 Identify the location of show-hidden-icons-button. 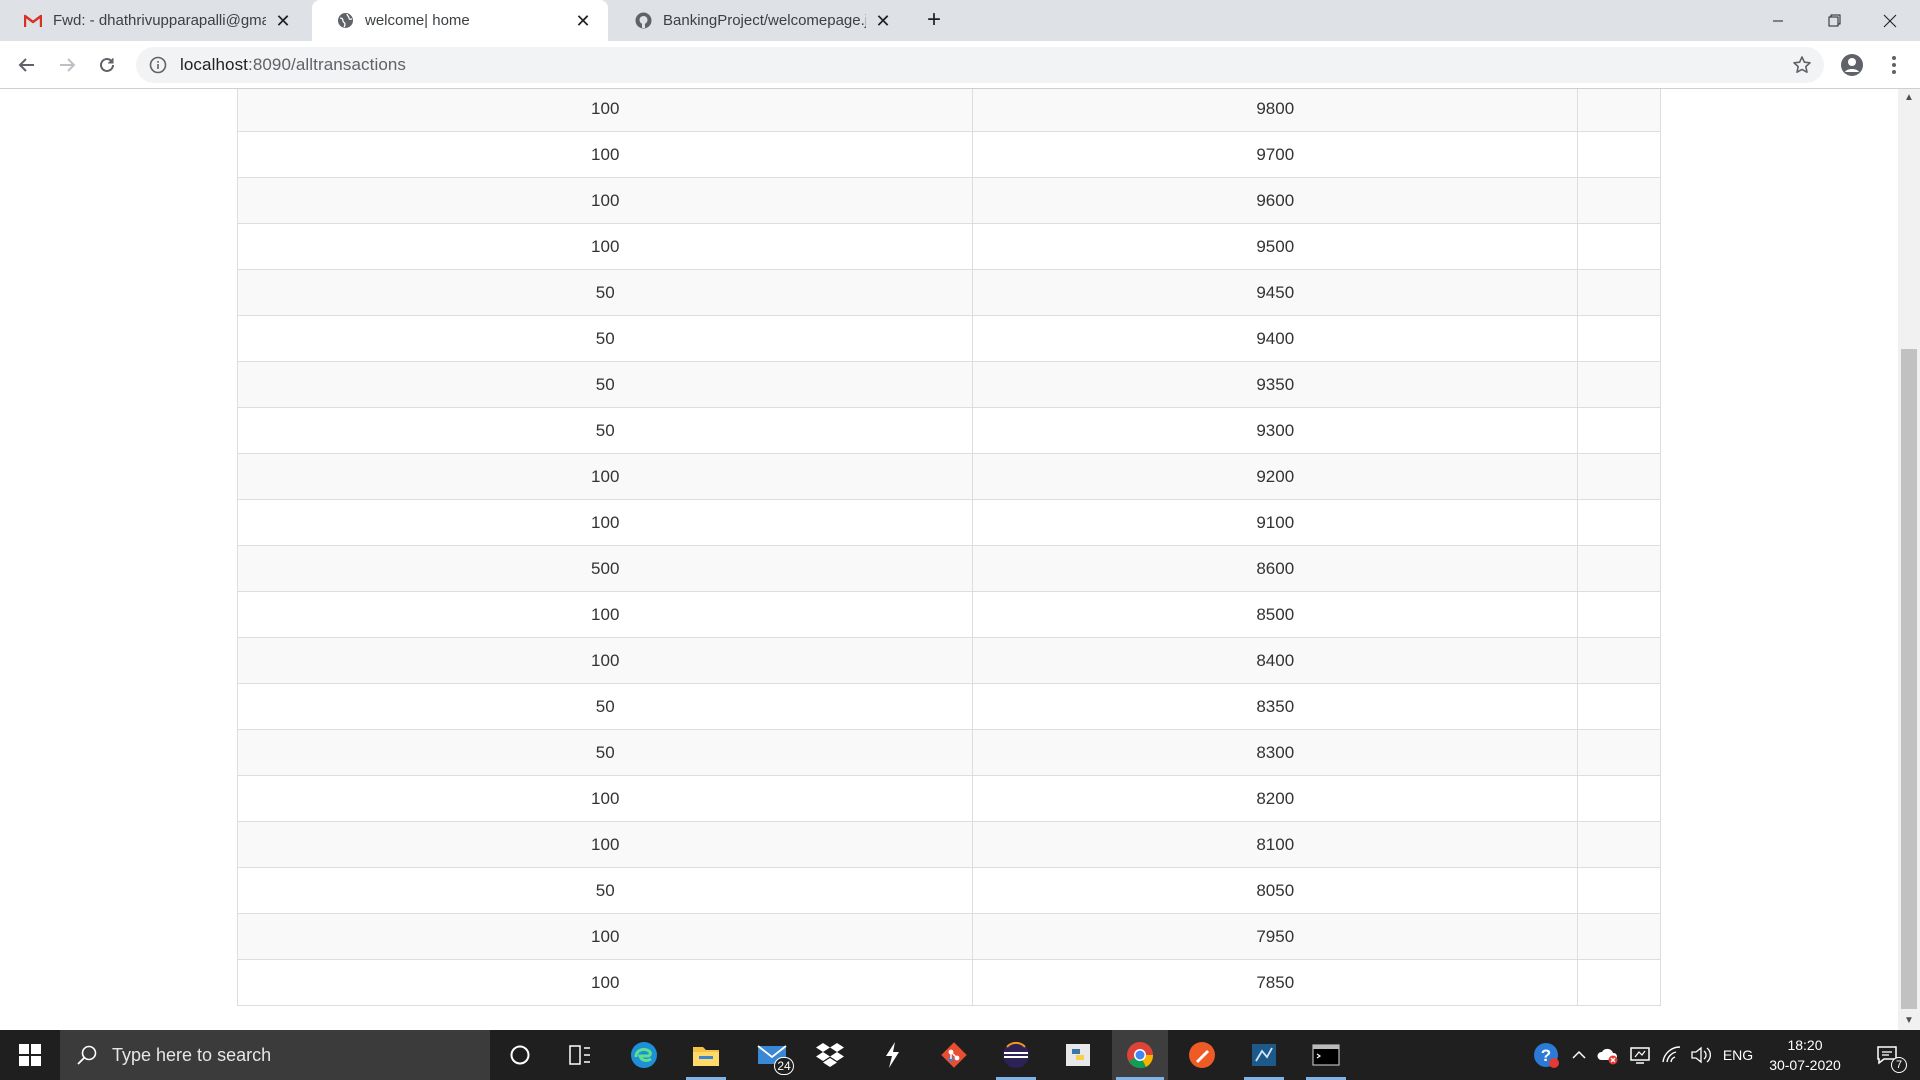
(1579, 1055).